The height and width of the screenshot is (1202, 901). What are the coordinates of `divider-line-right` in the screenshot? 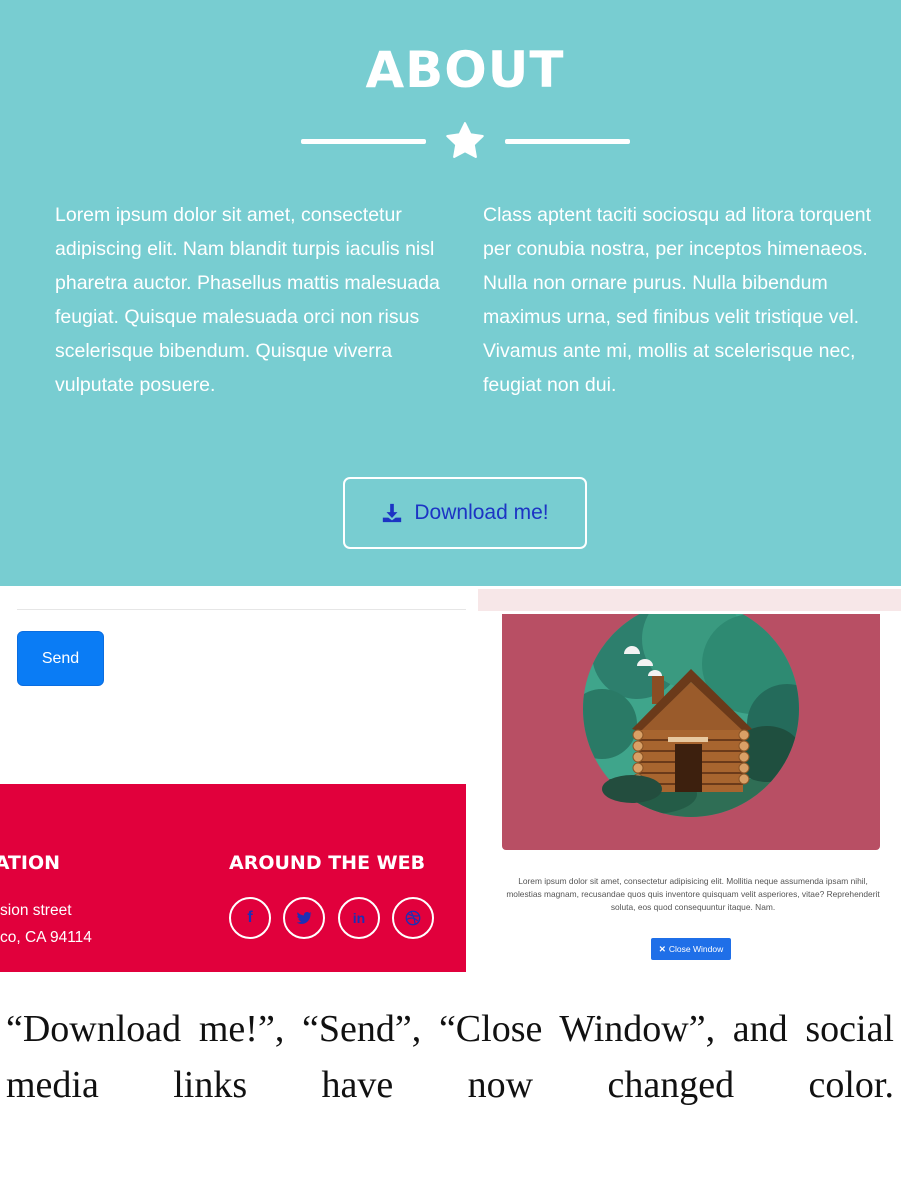 It's located at (567, 141).